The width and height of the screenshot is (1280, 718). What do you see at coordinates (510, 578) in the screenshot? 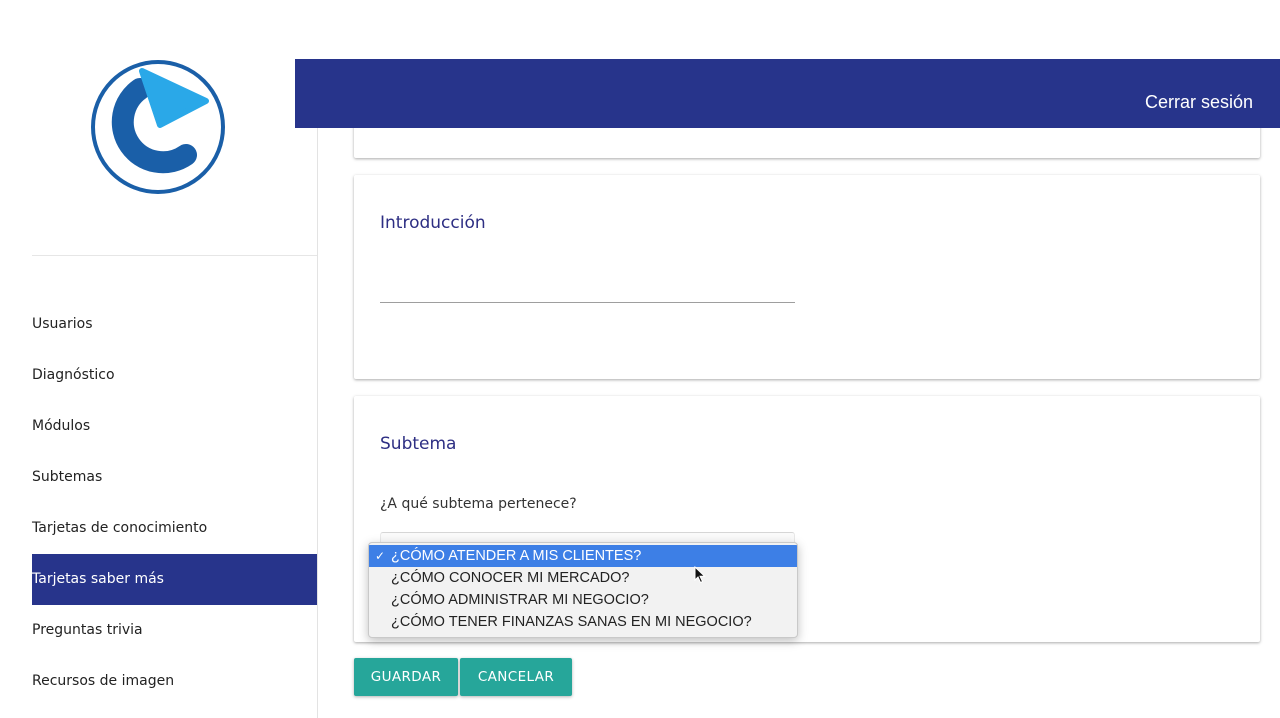
I see `option-label: ¿CÓMO CONOCER MI MERCADO?` at bounding box center [510, 578].